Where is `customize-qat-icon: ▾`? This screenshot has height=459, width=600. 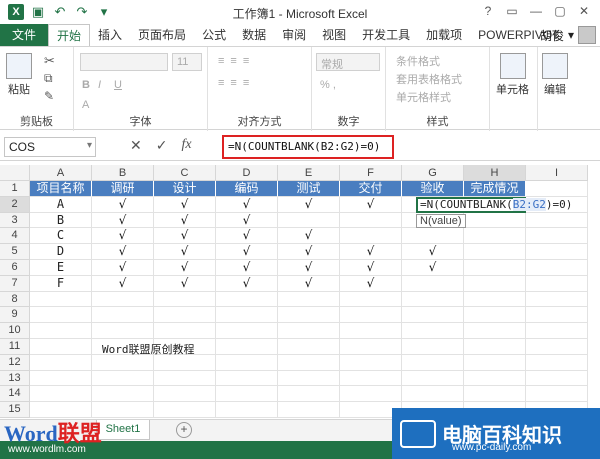 customize-qat-icon: ▾ is located at coordinates (104, 12).